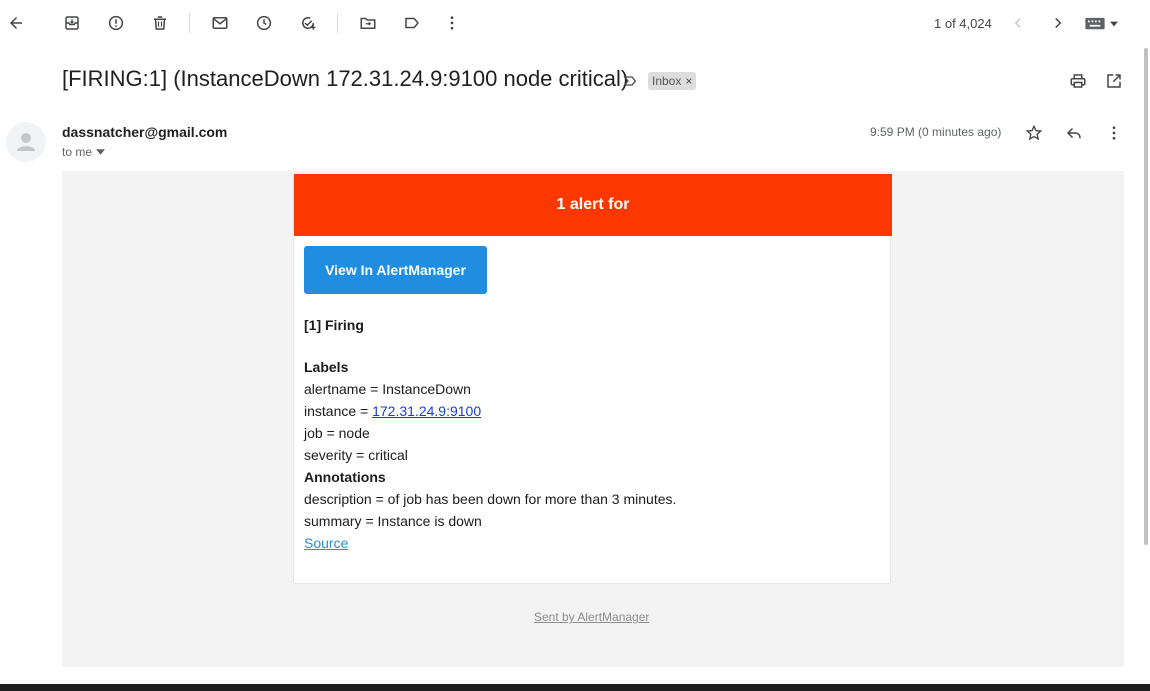  Describe the element at coordinates (116, 23) in the screenshot. I see `report-spam-icon` at that location.